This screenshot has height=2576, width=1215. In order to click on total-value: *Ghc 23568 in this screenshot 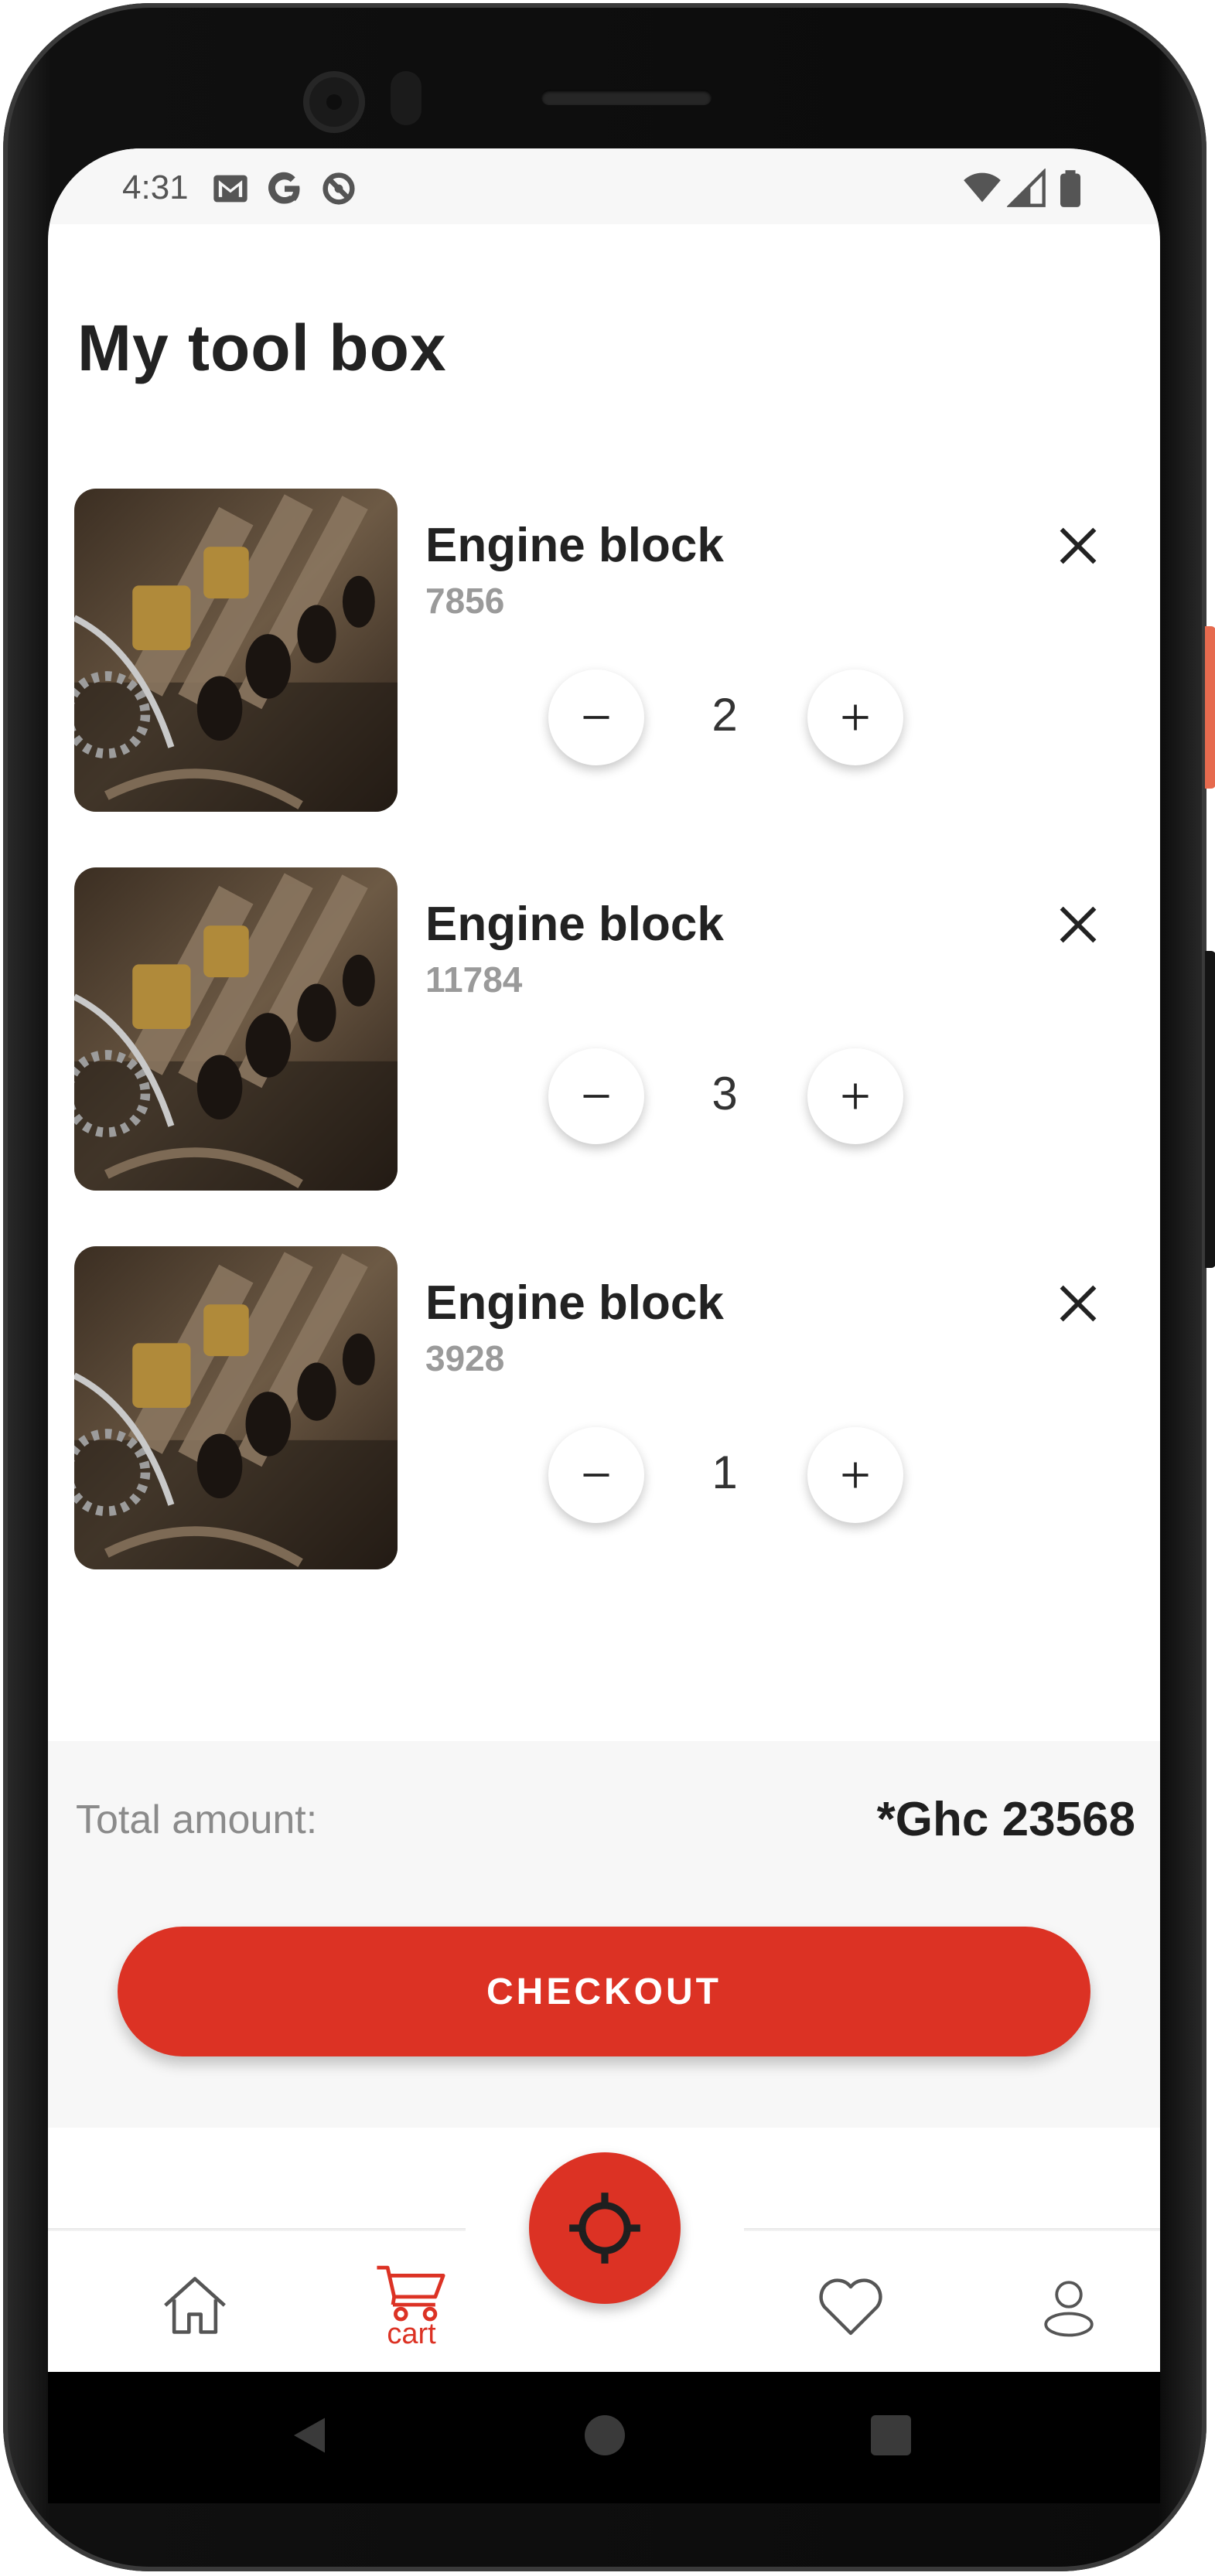, I will do `click(1005, 1820)`.